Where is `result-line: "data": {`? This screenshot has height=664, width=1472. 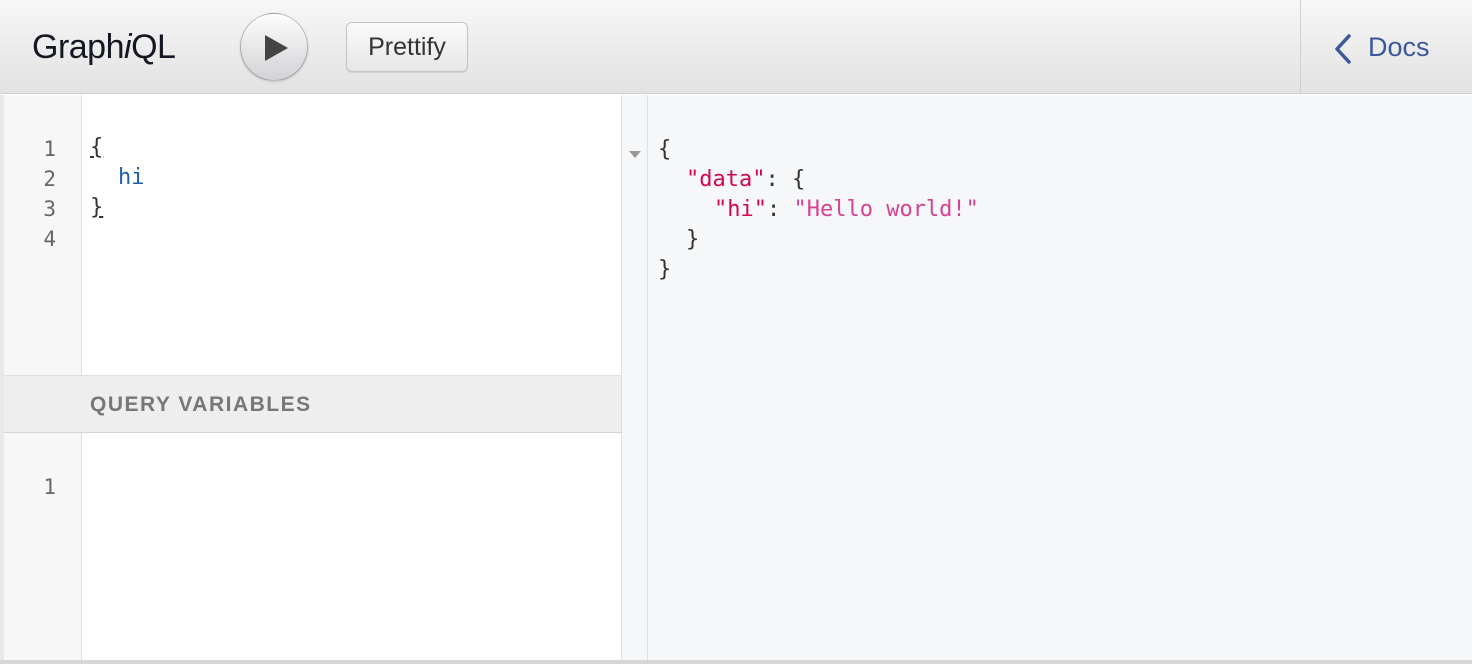
result-line: "data": { is located at coordinates (746, 179).